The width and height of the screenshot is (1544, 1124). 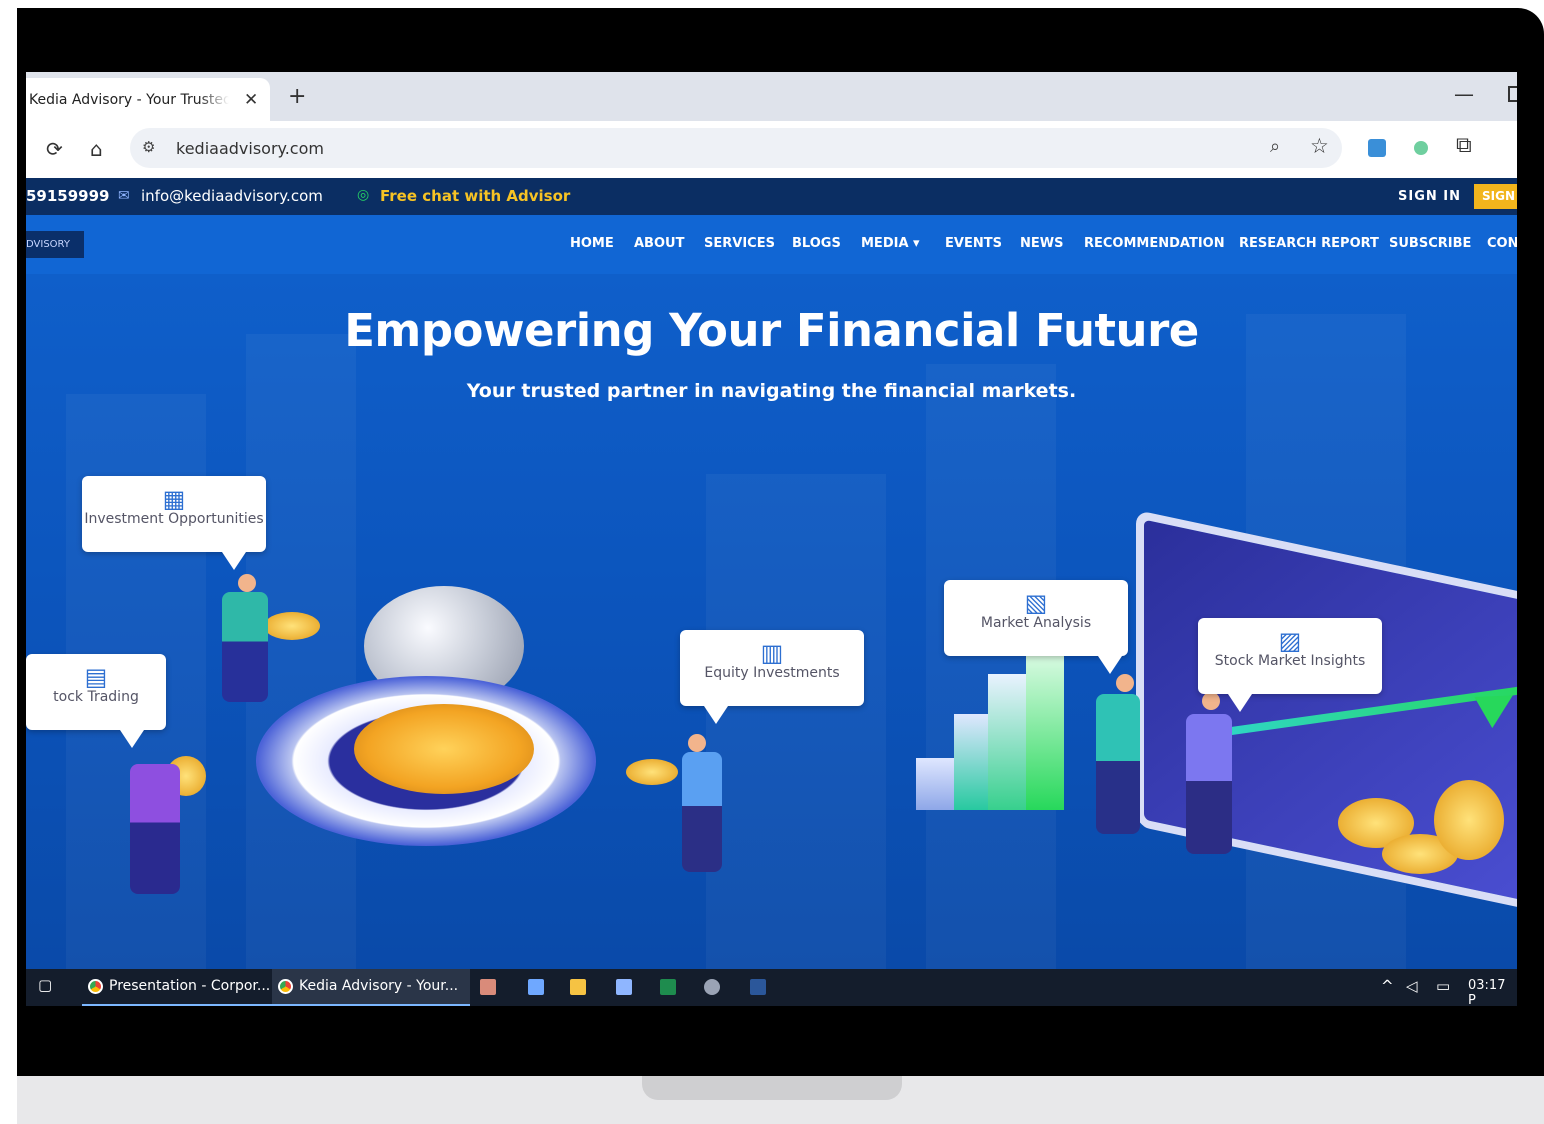 I want to click on investment-opportunities-label: Investment Opportunities, so click(x=174, y=519).